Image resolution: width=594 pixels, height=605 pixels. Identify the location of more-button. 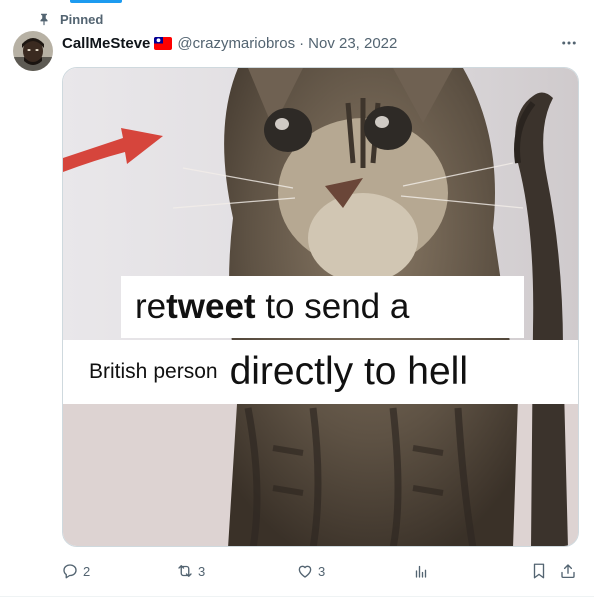
(569, 43).